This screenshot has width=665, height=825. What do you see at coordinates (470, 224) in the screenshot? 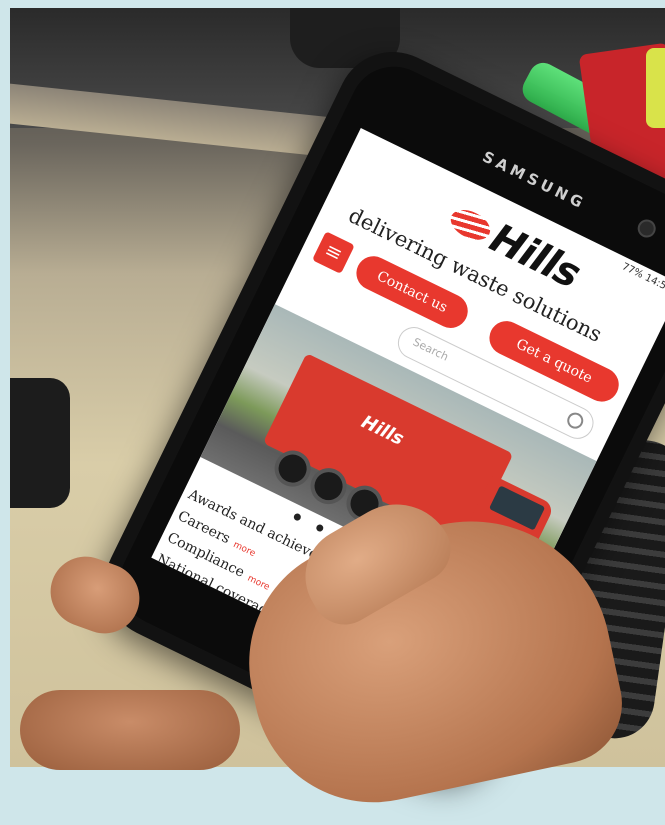
I see `logo-swoosh-icon` at bounding box center [470, 224].